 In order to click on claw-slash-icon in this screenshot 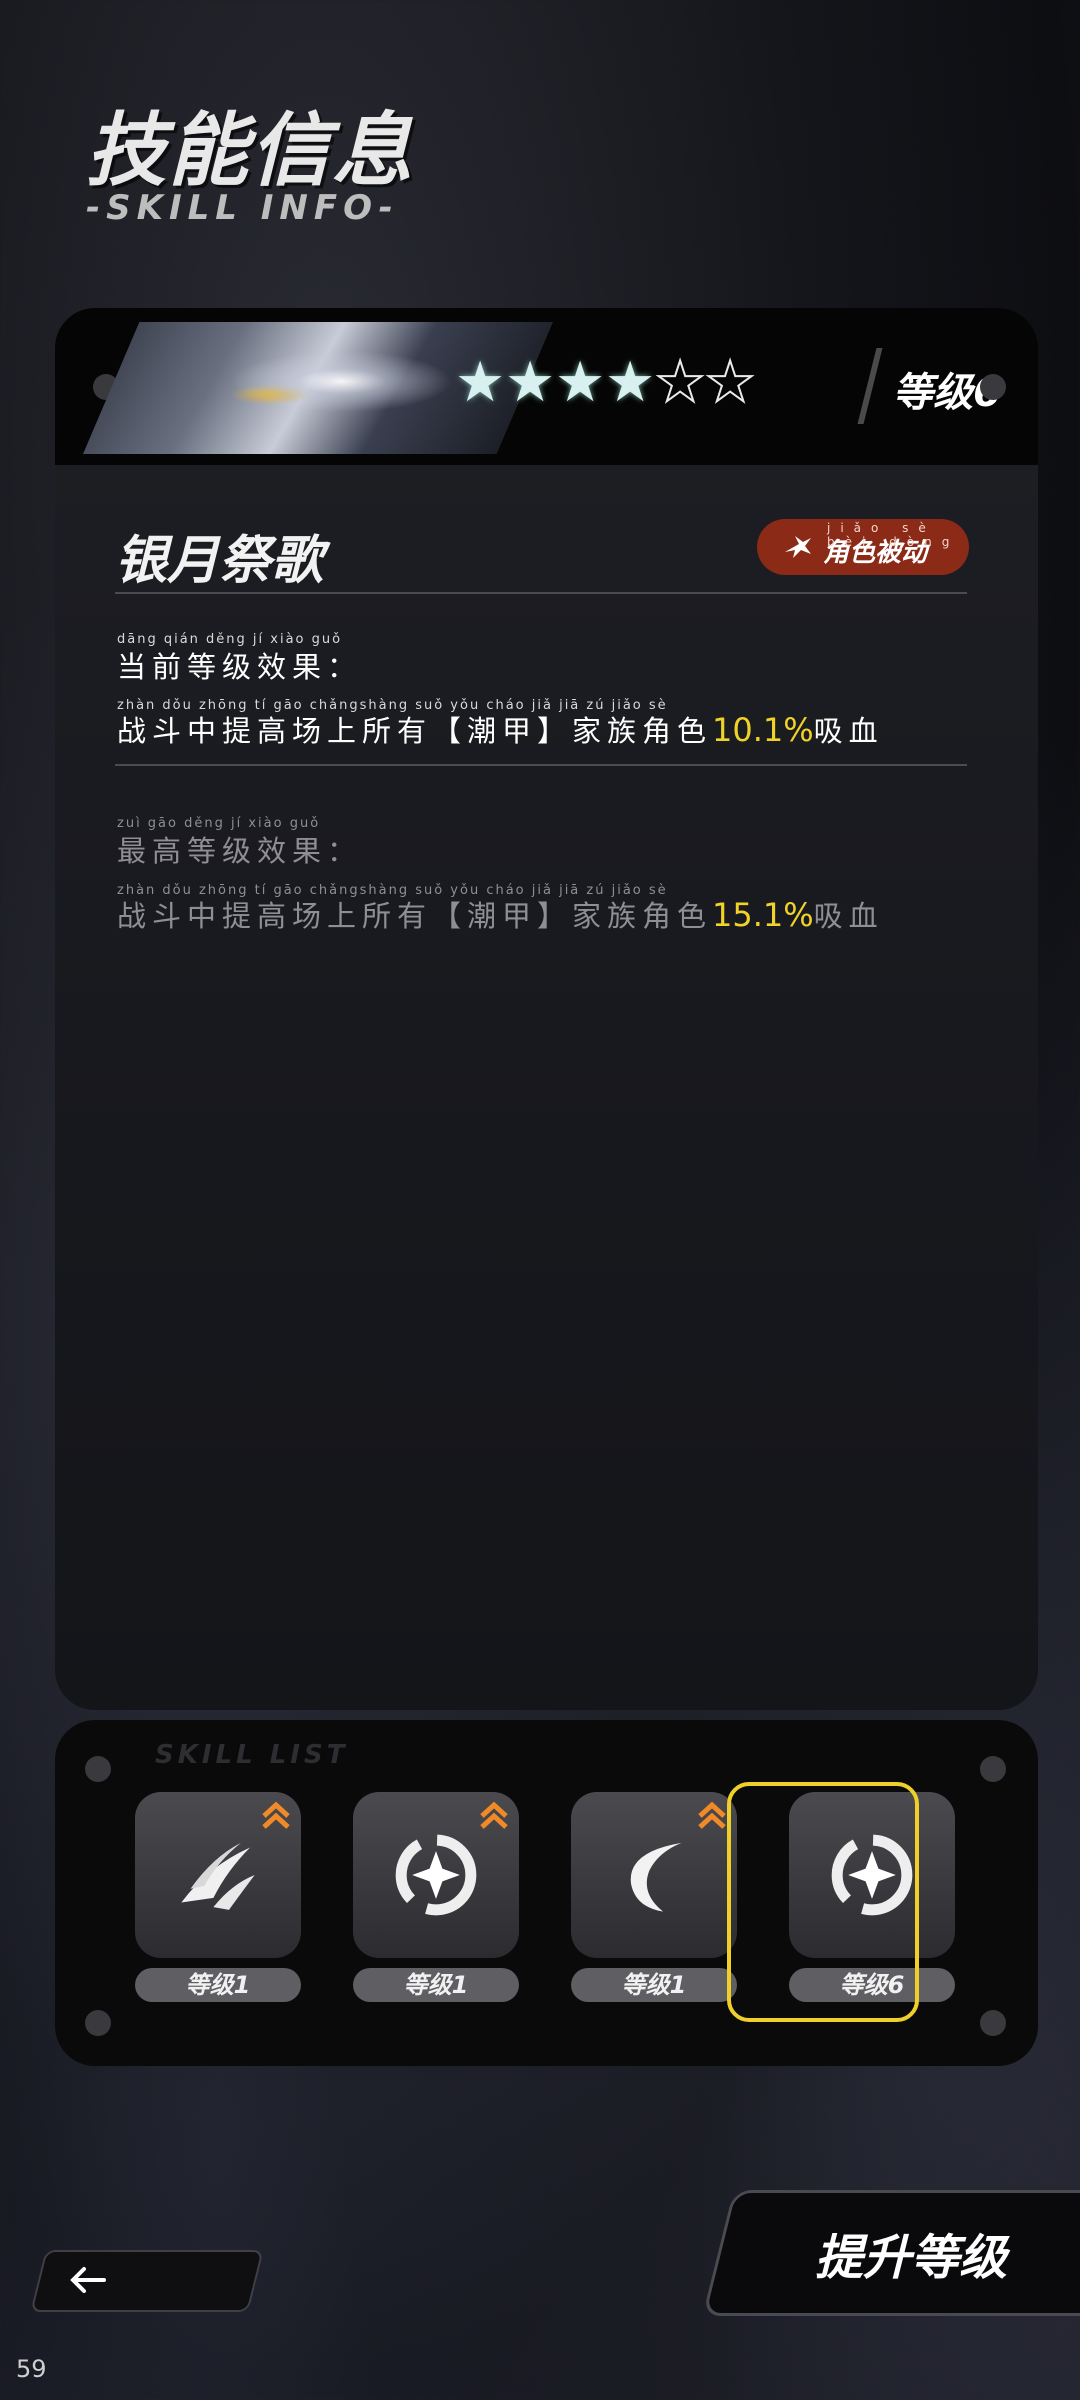, I will do `click(218, 1876)`.